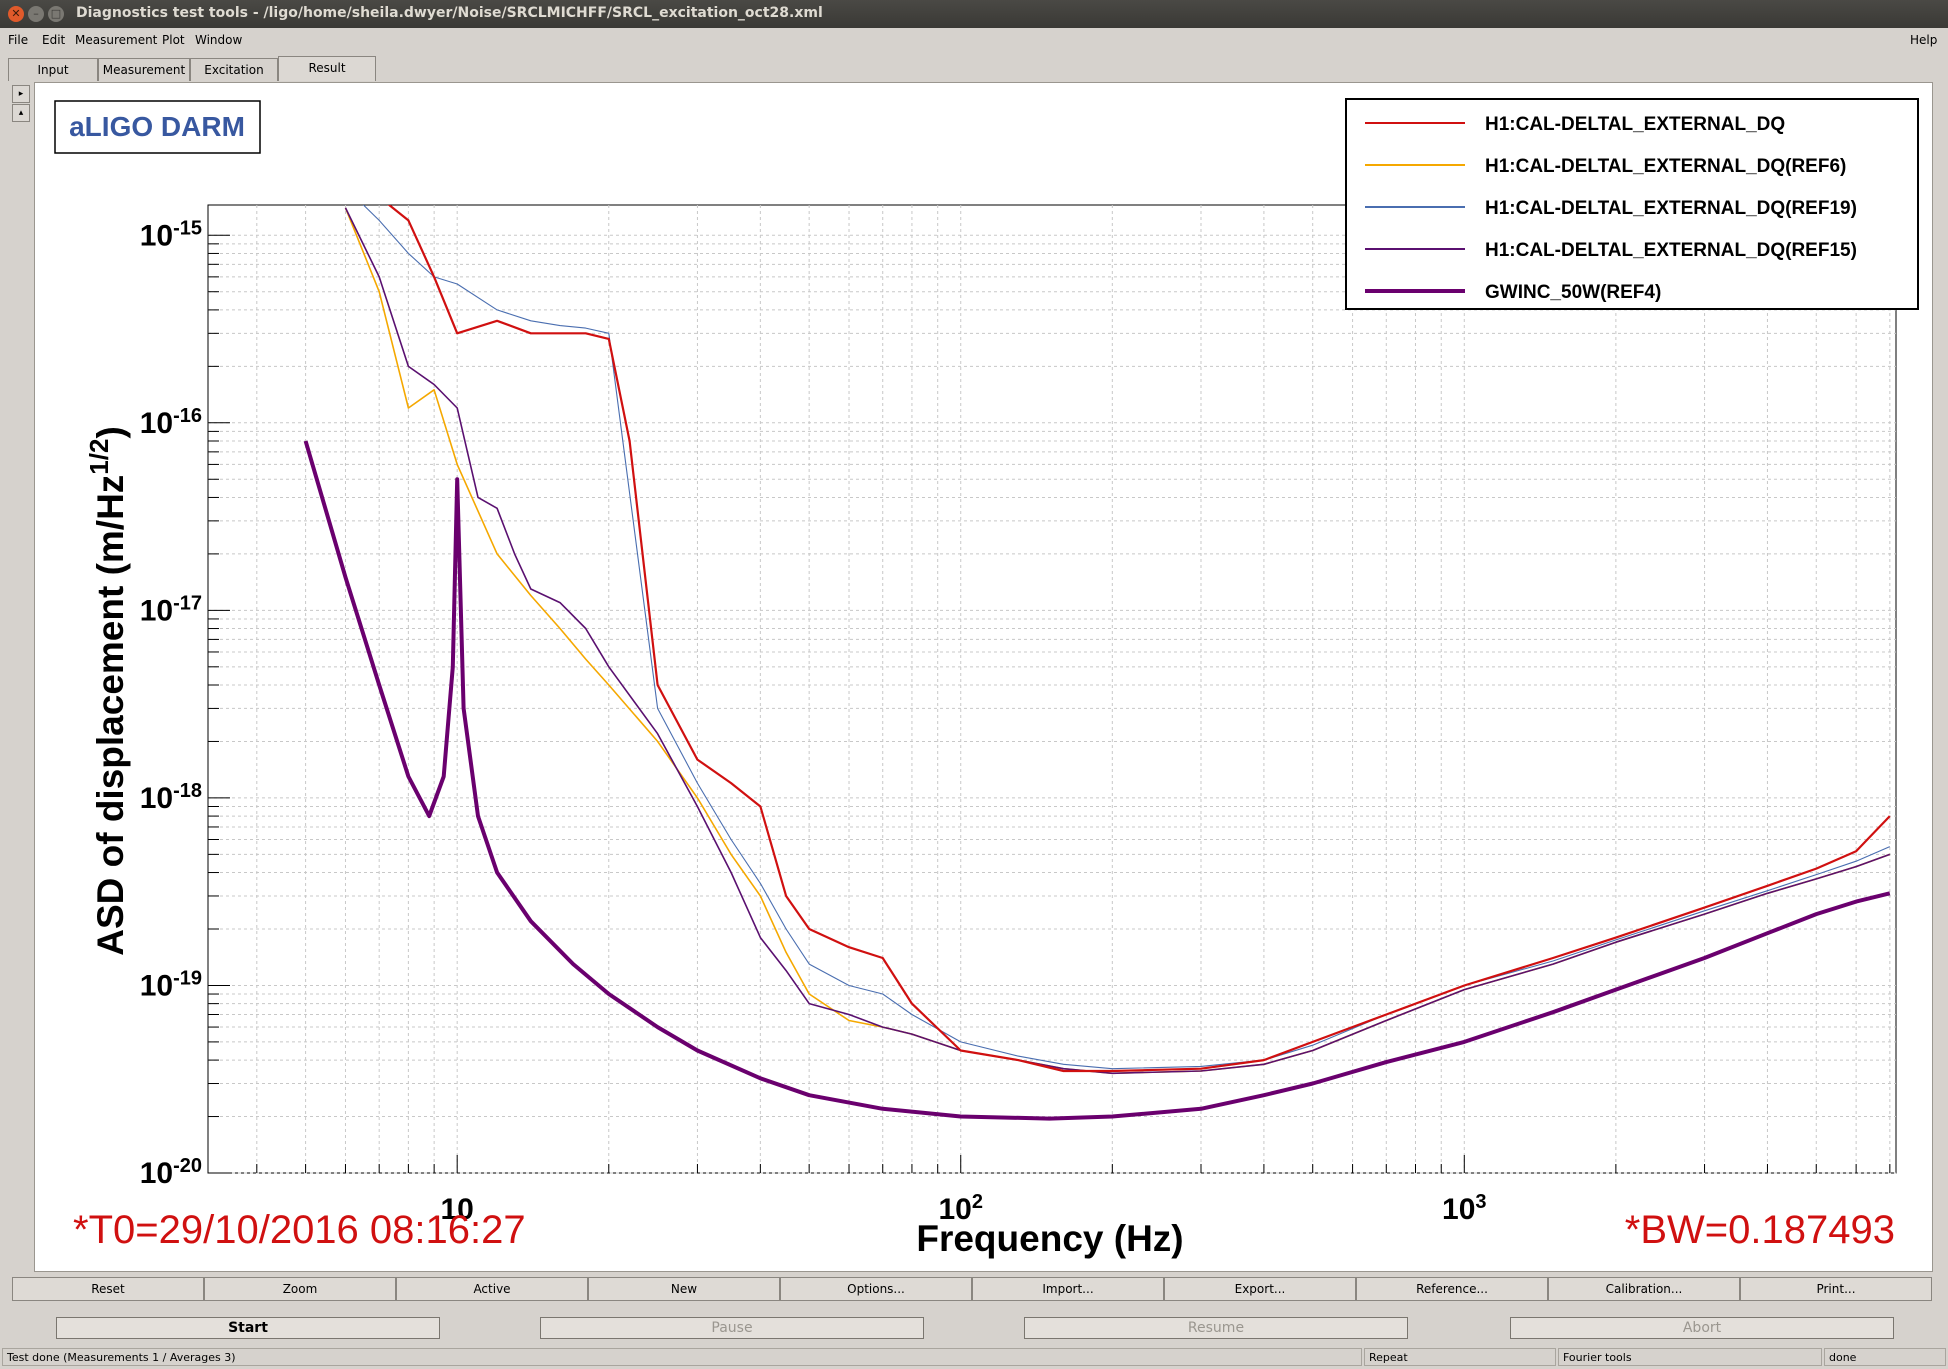  I want to click on abort-button: Abort, so click(1702, 1328).